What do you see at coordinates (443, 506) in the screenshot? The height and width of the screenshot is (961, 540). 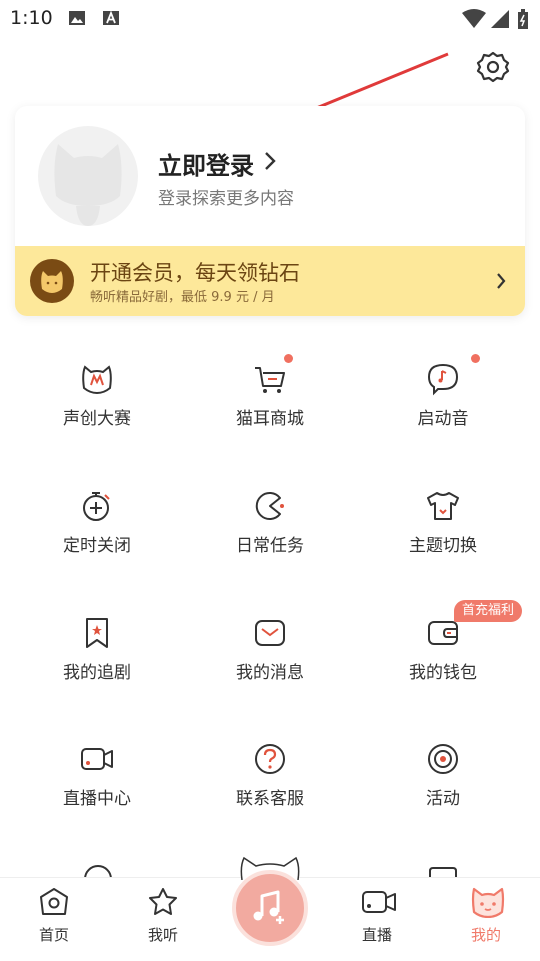 I see `tshirt-icon` at bounding box center [443, 506].